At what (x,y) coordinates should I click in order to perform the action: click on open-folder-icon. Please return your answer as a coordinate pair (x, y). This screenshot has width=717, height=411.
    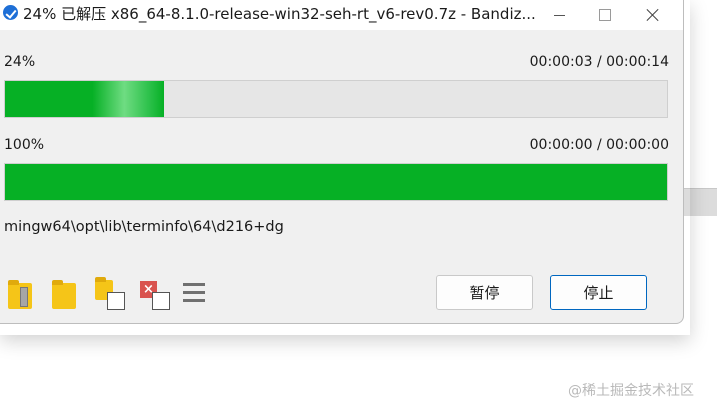
    Looking at the image, I should click on (64, 294).